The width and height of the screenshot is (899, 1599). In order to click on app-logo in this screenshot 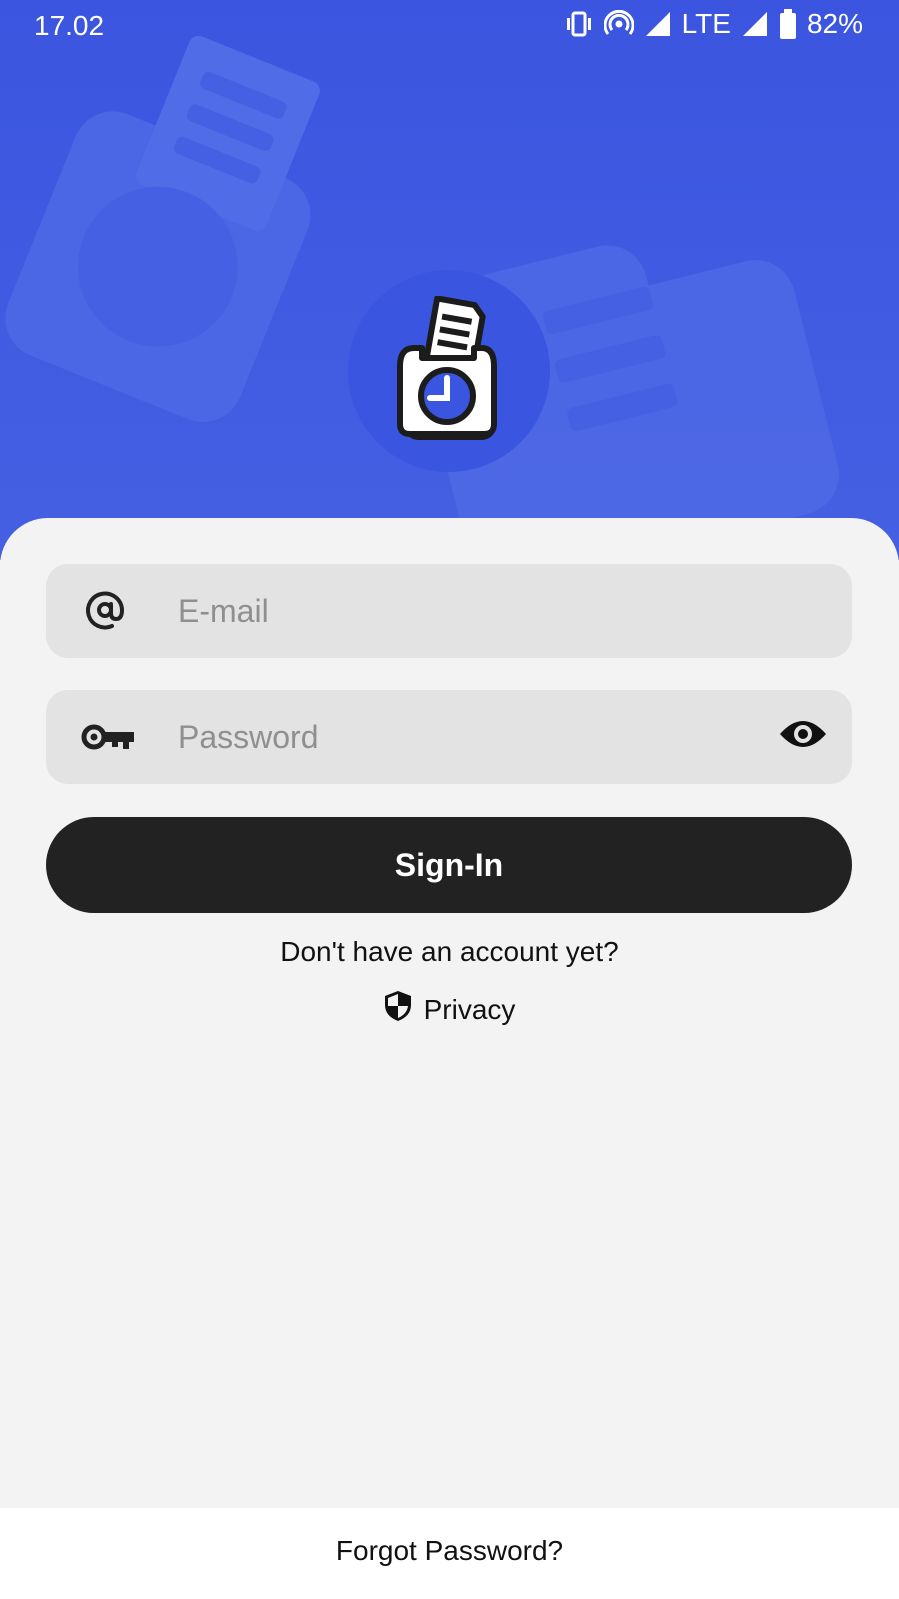, I will do `click(449, 371)`.